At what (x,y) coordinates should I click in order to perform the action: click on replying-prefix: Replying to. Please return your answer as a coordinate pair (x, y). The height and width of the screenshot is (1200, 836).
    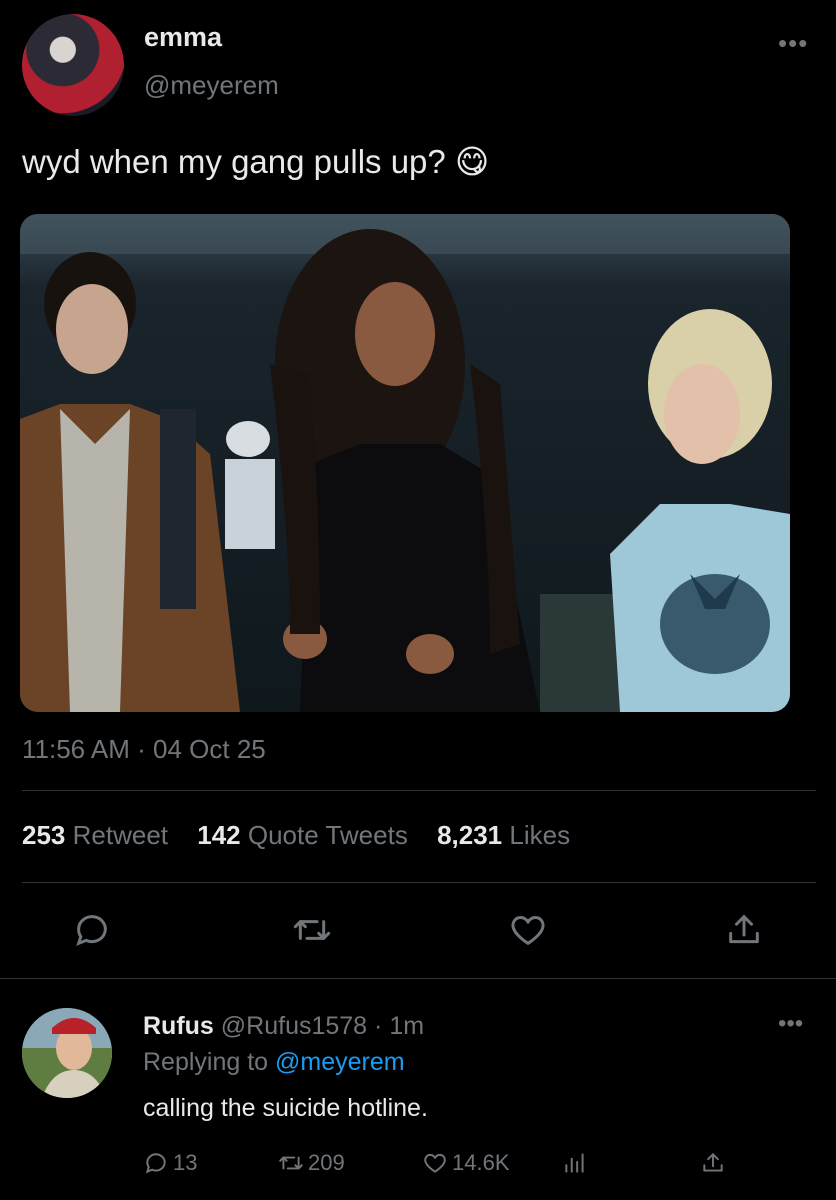
    Looking at the image, I should click on (206, 1062).